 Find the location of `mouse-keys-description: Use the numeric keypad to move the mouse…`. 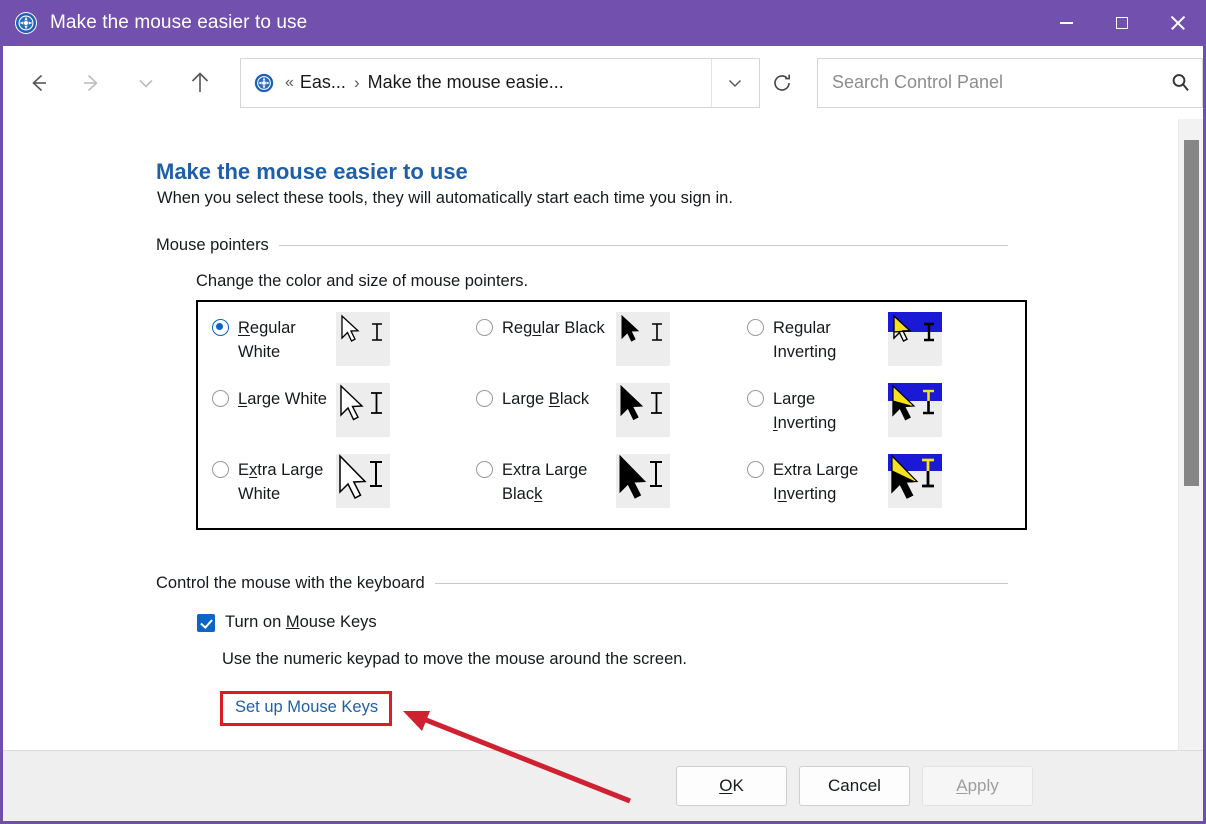

mouse-keys-description: Use the numeric keypad to move the mouse… is located at coordinates (455, 659).